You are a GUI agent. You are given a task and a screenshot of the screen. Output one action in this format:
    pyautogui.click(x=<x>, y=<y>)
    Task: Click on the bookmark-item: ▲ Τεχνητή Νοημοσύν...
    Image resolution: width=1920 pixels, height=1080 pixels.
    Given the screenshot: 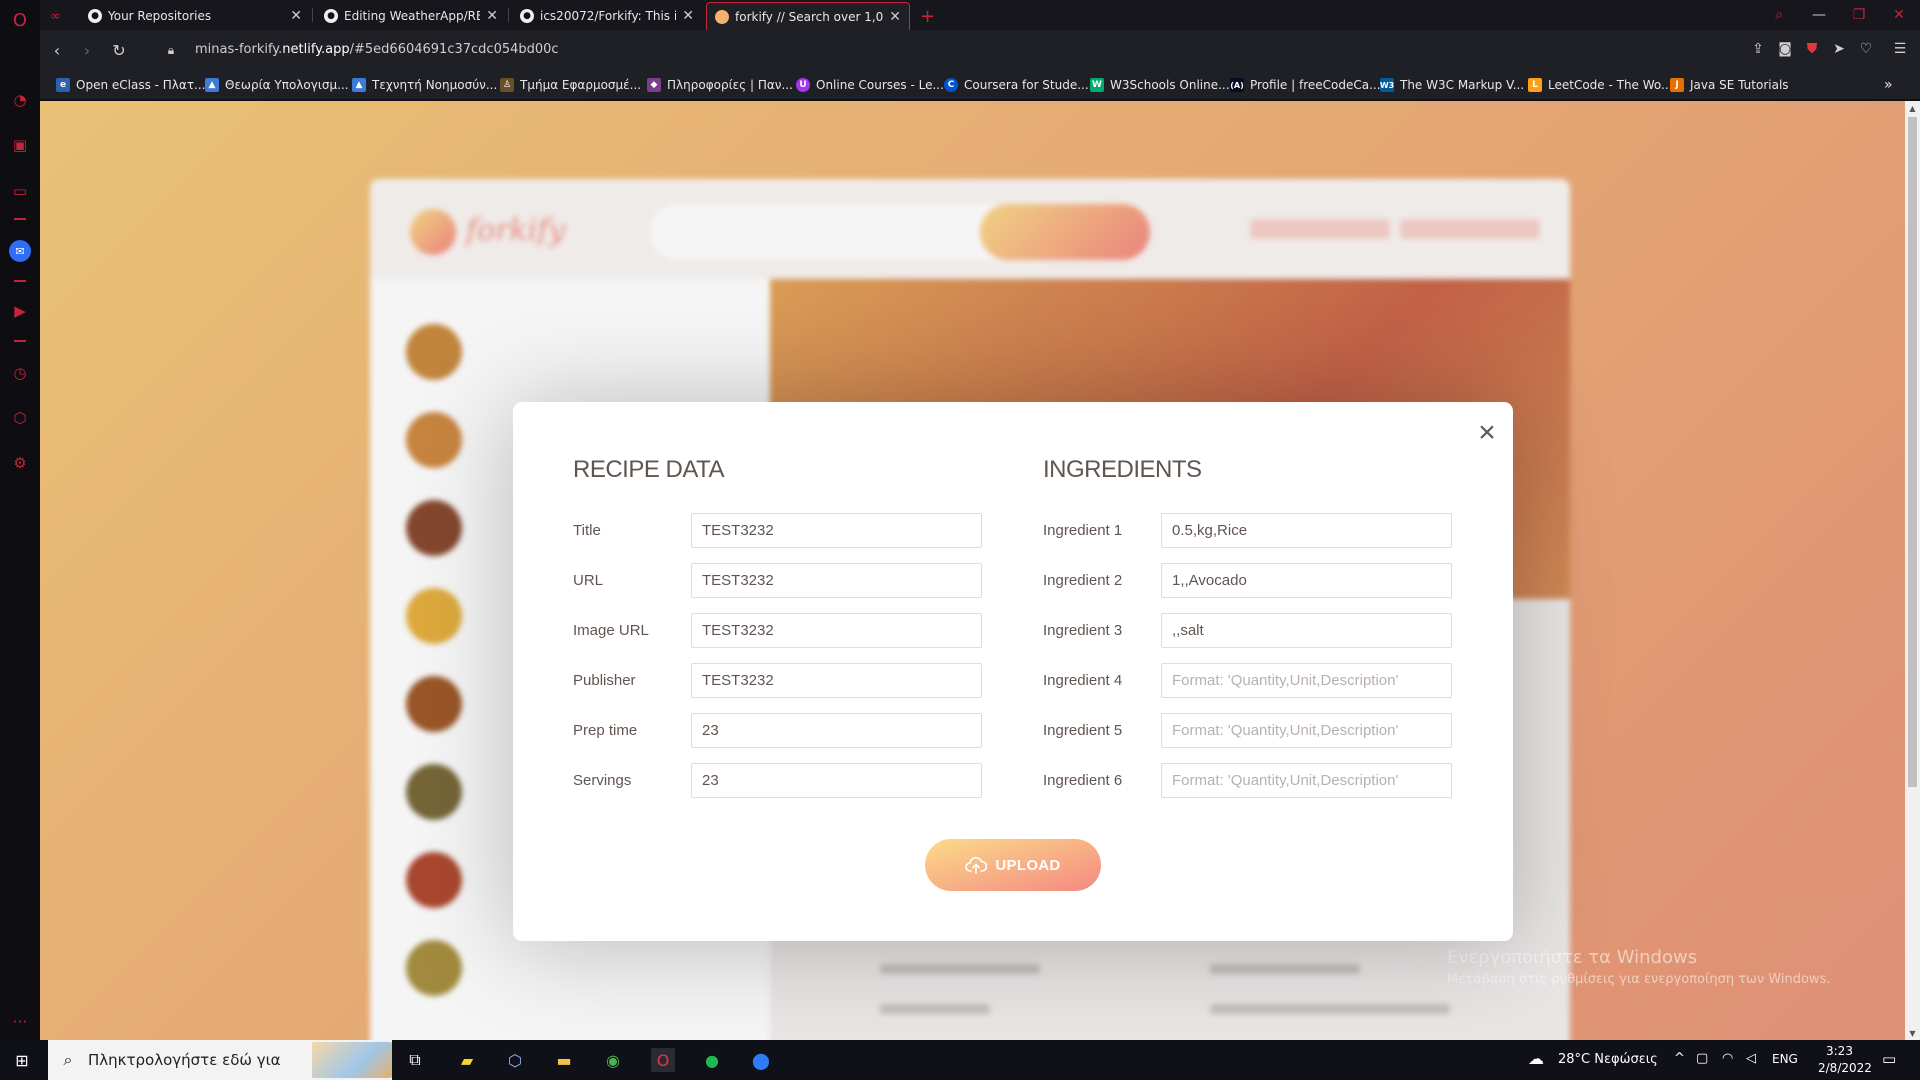 What is the action you would take?
    pyautogui.click(x=424, y=85)
    